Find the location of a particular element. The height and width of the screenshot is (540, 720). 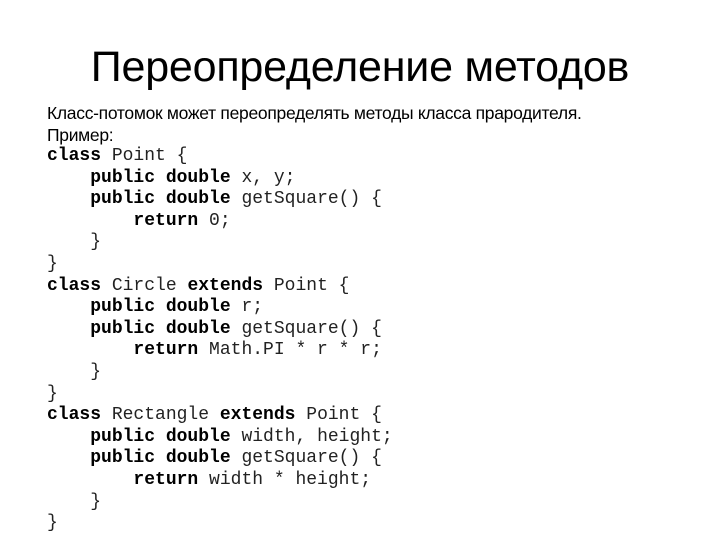

code-line: public double width, height; is located at coordinates (220, 437).